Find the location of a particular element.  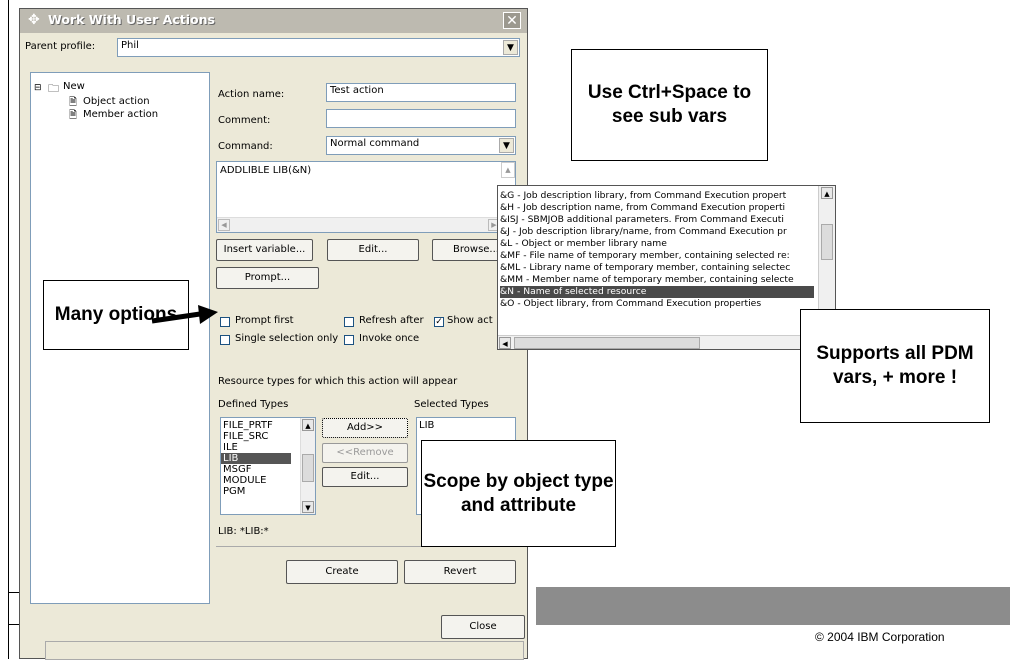

command-label: Command: is located at coordinates (245, 146).